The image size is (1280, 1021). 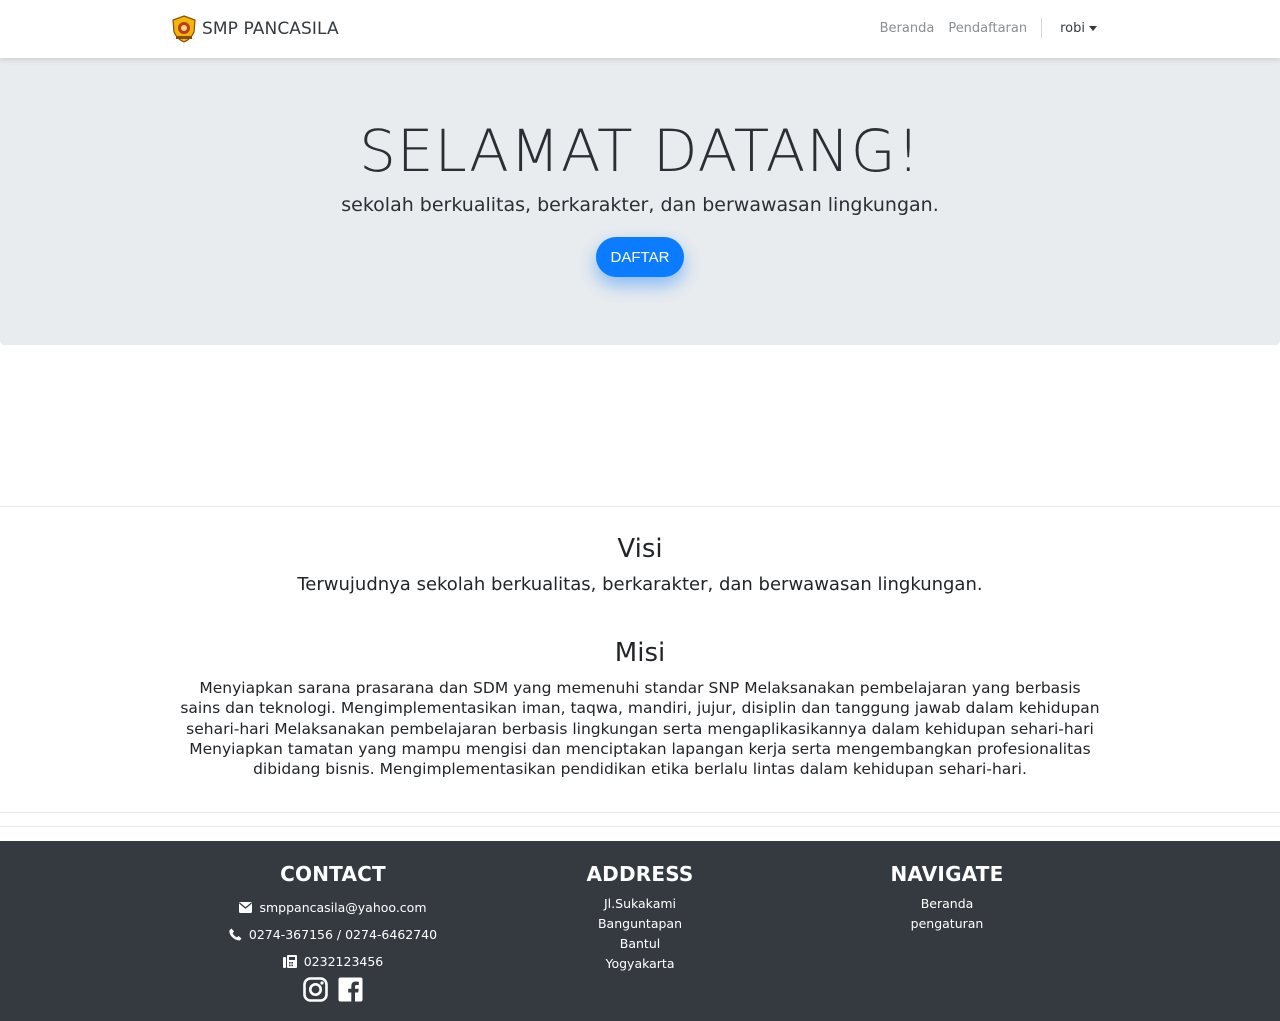 I want to click on facebook-icon, so click(x=350, y=989).